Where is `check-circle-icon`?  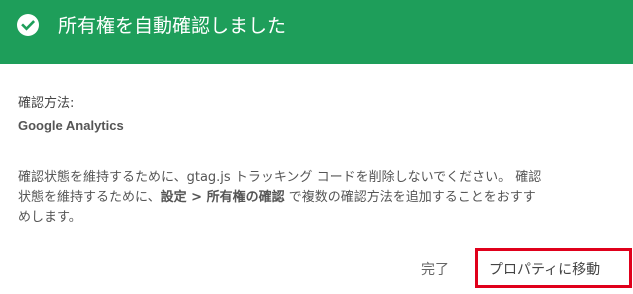 check-circle-icon is located at coordinates (28, 25).